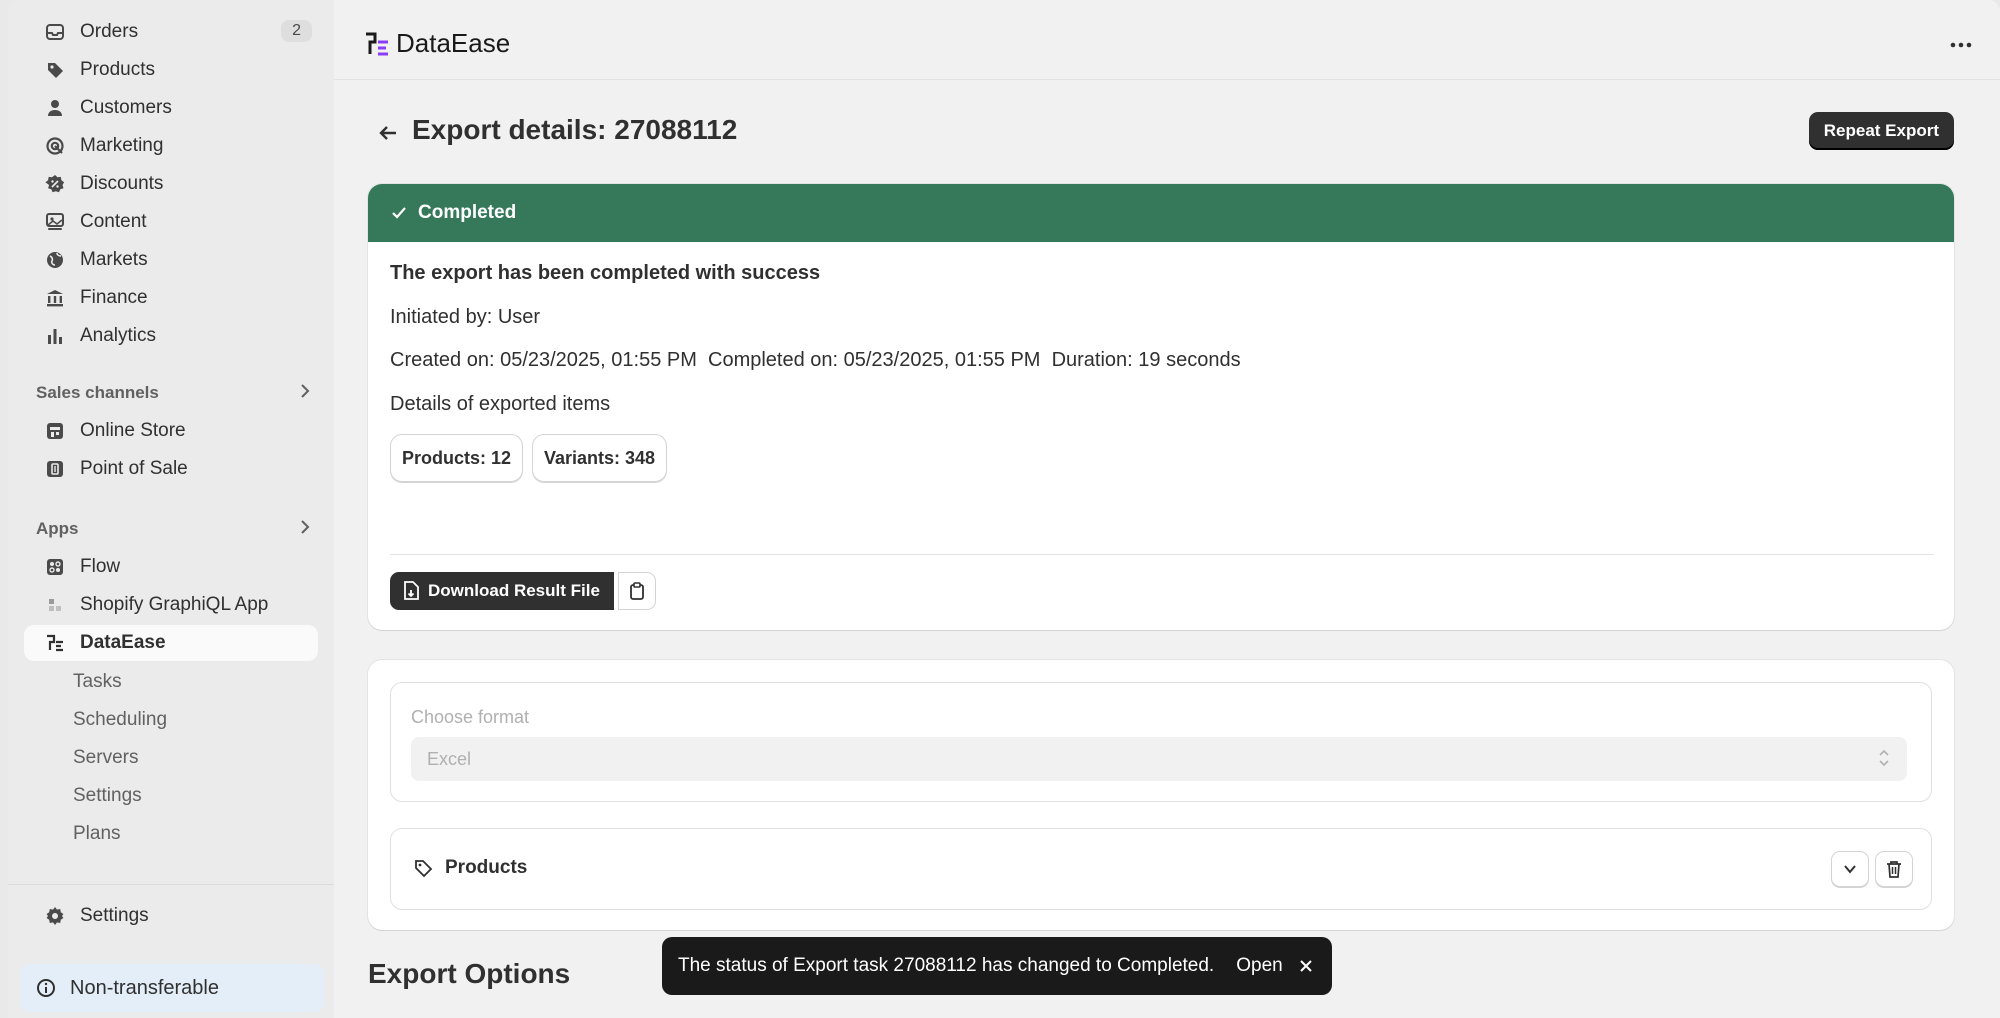  What do you see at coordinates (1881, 131) in the screenshot?
I see `repeat-export-button: Repeat Export` at bounding box center [1881, 131].